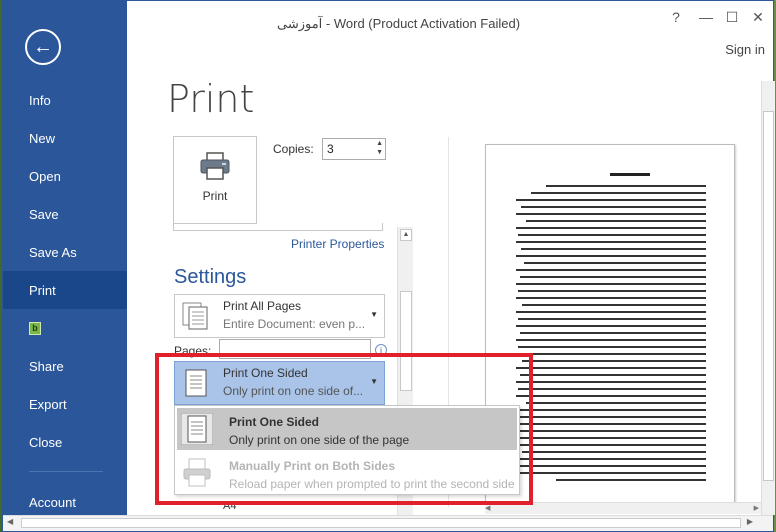 Image resolution: width=776 pixels, height=532 pixels. What do you see at coordinates (65, 442) in the screenshot?
I see `nav-close: Close` at bounding box center [65, 442].